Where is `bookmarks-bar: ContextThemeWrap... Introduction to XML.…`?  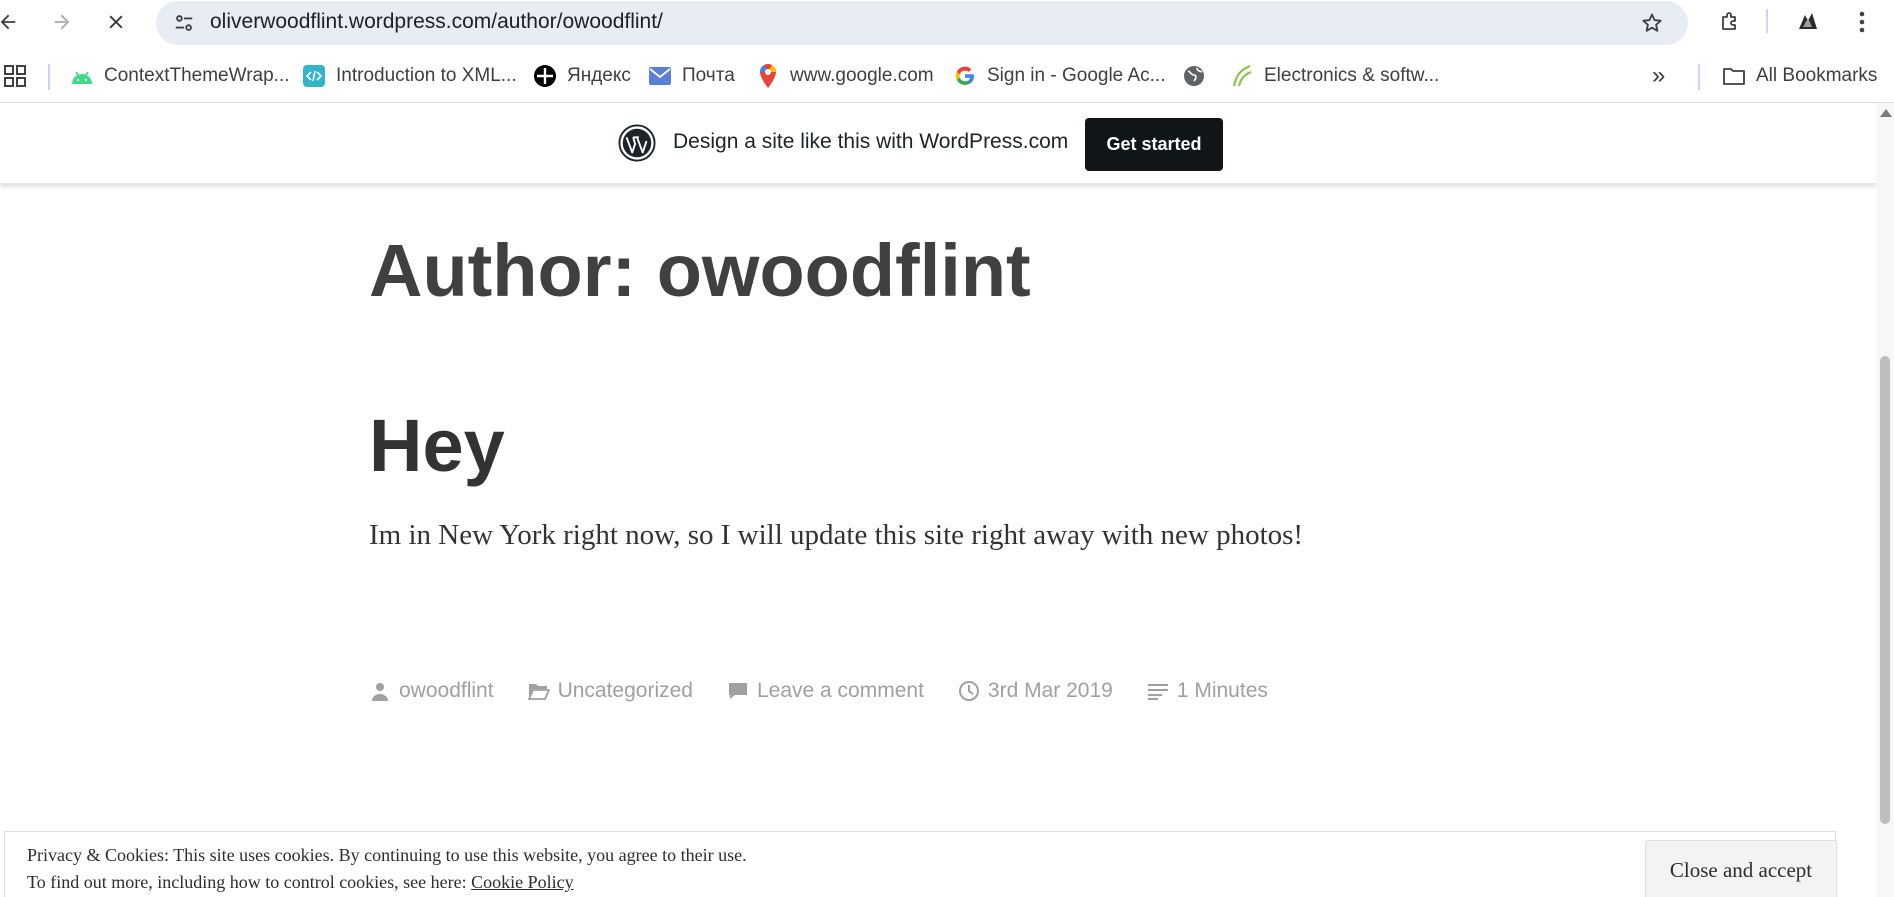
bookmarks-bar: ContextThemeWrap... Introduction to XML.… is located at coordinates (947, 76).